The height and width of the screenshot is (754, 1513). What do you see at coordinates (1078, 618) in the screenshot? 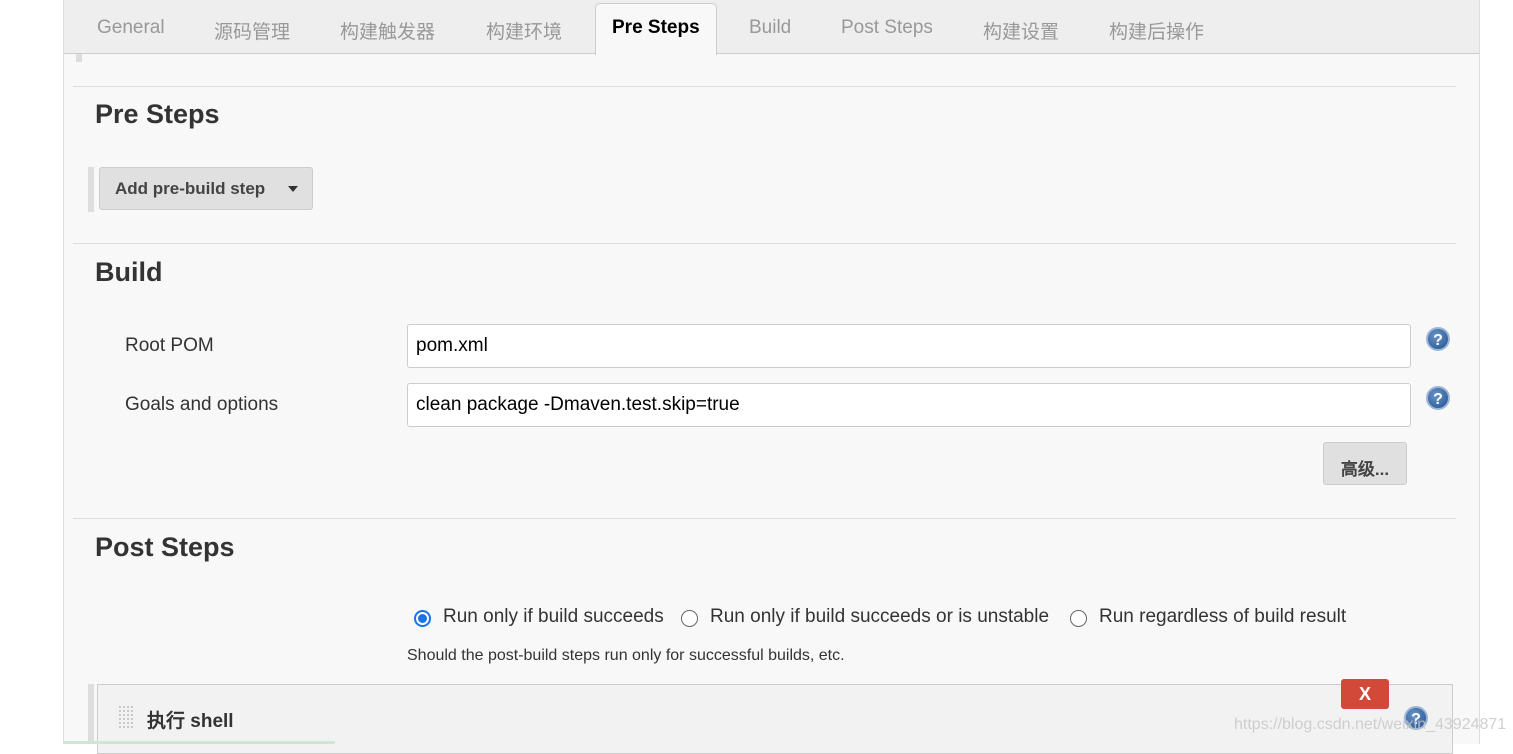
I see `radio-always` at bounding box center [1078, 618].